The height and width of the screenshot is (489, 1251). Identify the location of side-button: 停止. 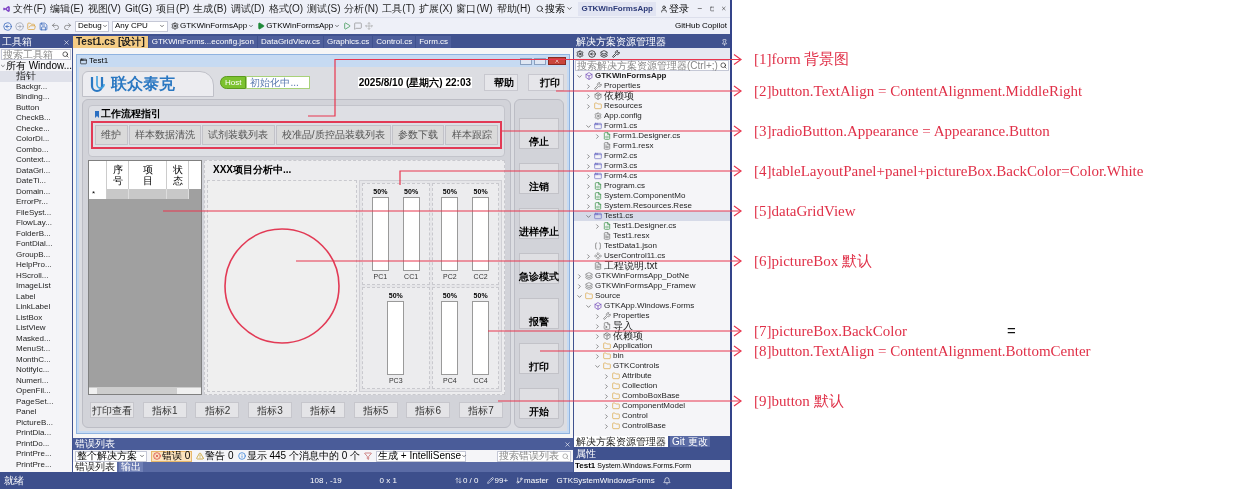
(539, 133).